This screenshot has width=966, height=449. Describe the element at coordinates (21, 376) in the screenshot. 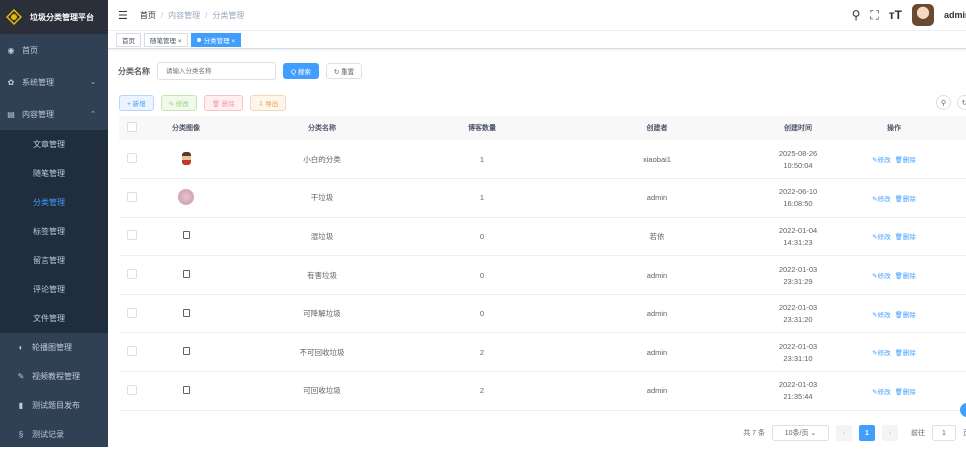

I see `video-icon: ✎` at that location.